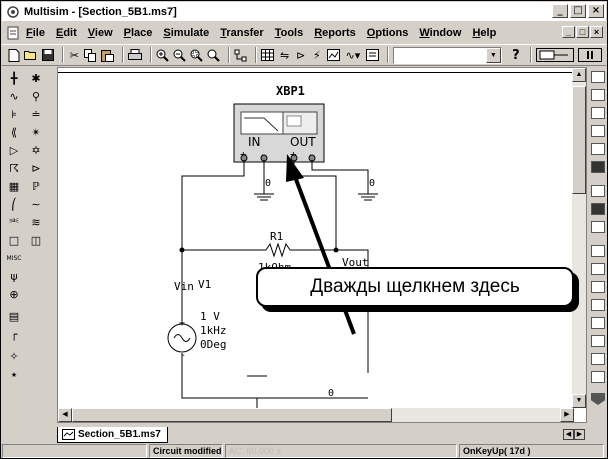 This screenshot has height=459, width=608. What do you see at coordinates (31, 55) in the screenshot?
I see `open-icon` at bounding box center [31, 55].